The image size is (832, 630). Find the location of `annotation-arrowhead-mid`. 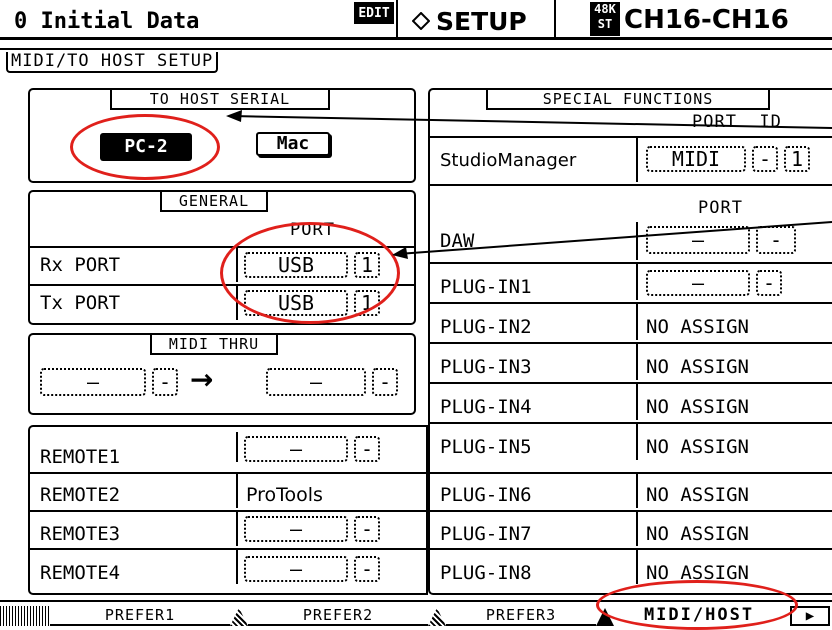

annotation-arrowhead-mid is located at coordinates (400, 253).